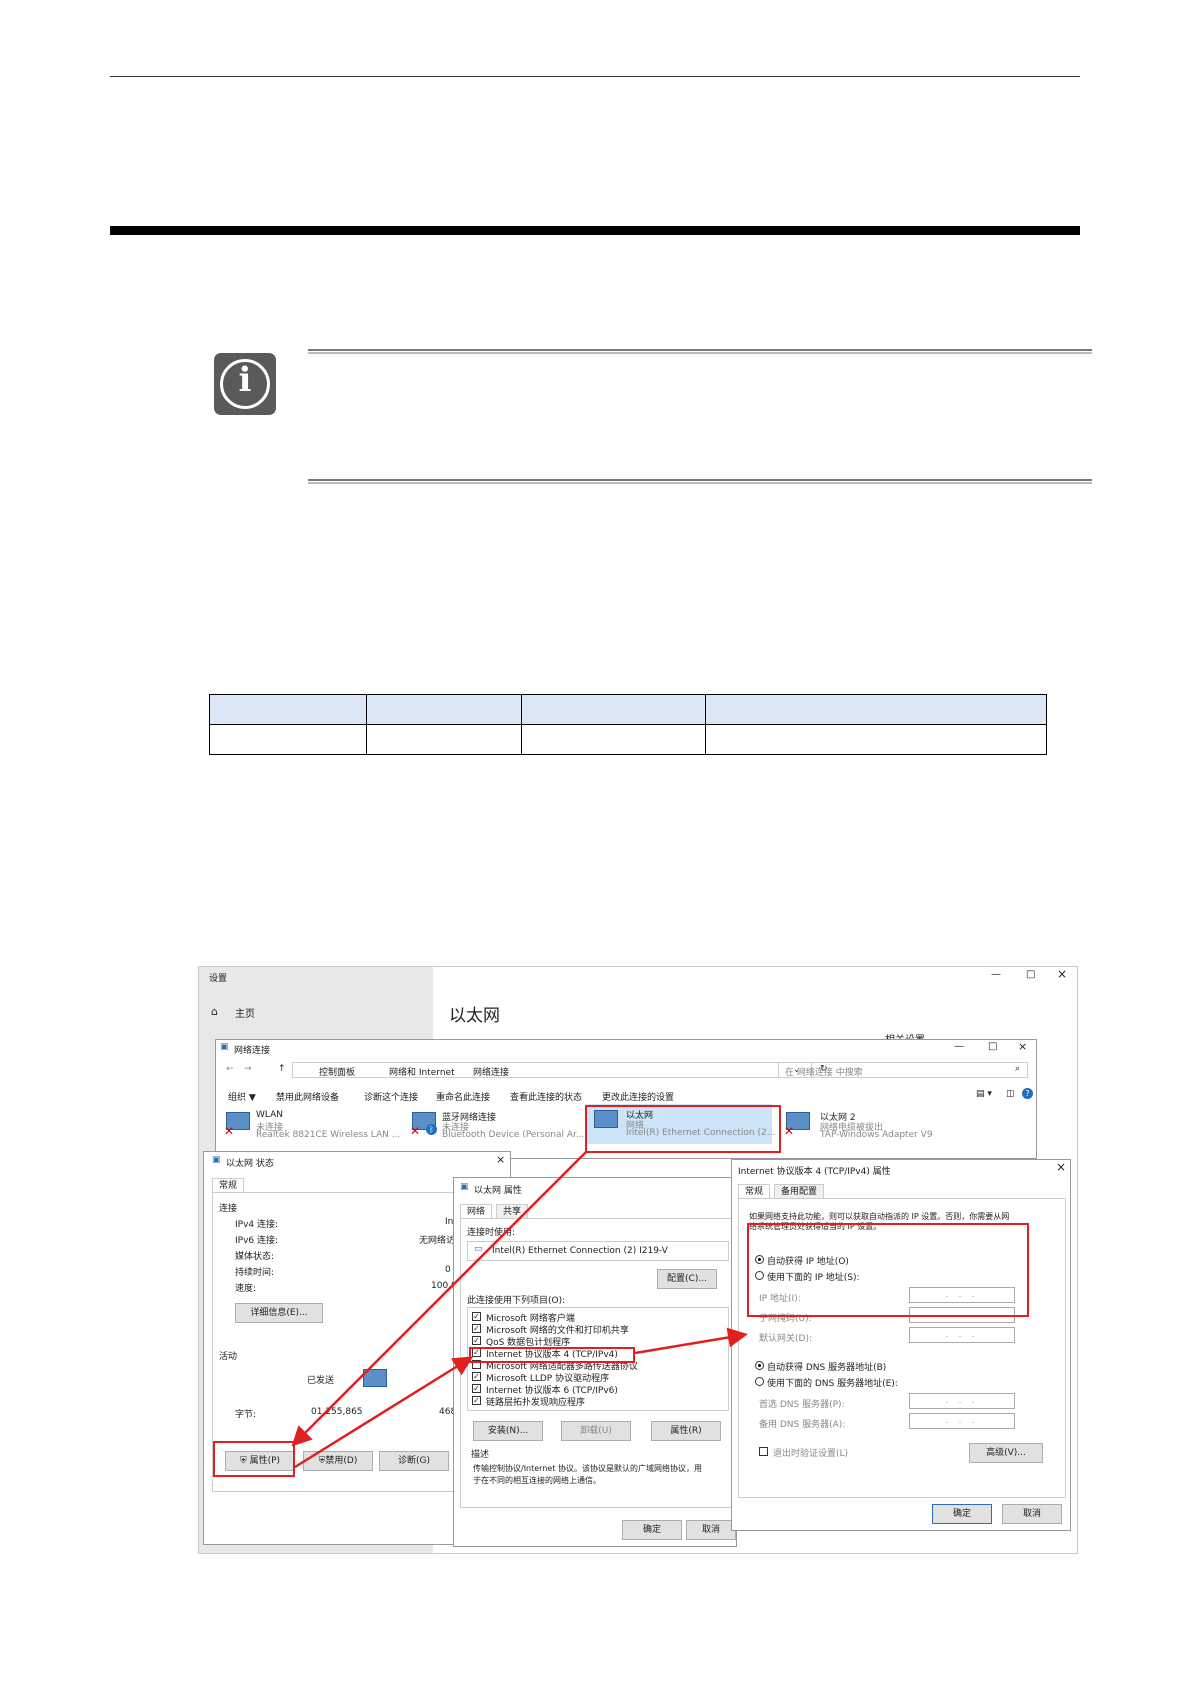  What do you see at coordinates (628, 739) in the screenshot?
I see `table-row` at bounding box center [628, 739].